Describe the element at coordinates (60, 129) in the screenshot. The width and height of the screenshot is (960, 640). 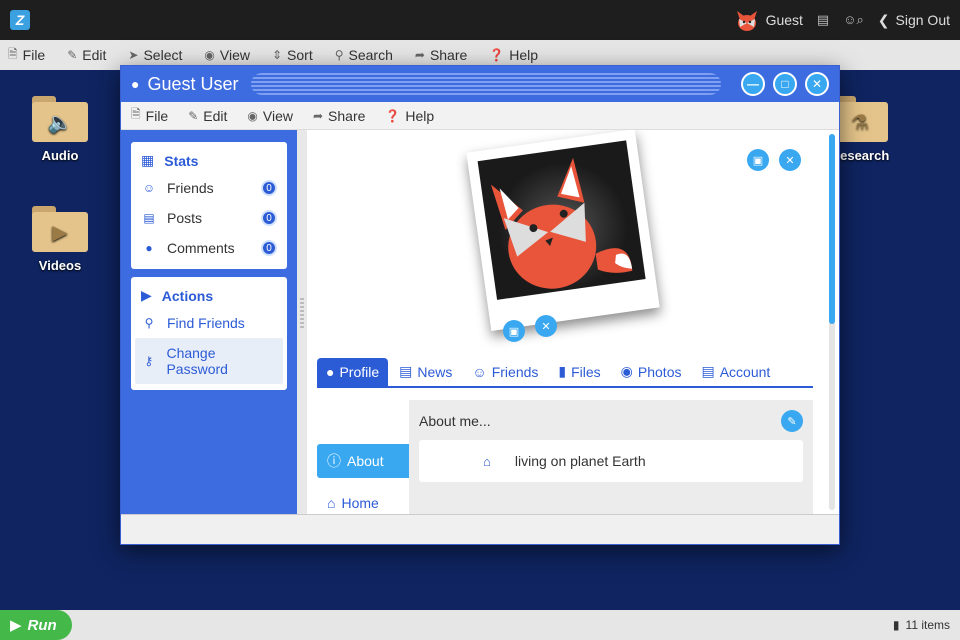
I see `desktop-icon-audio: 🔈 Audio` at that location.